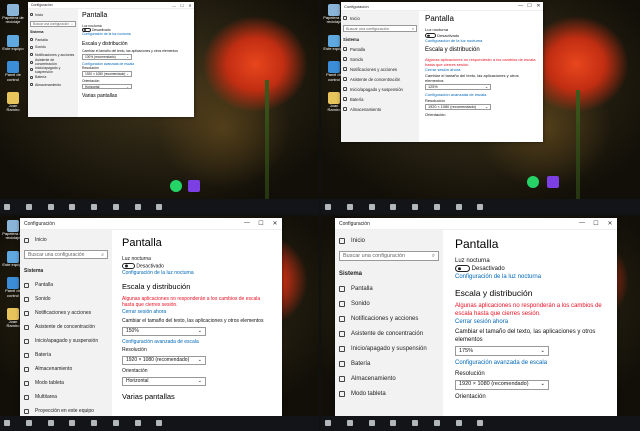 This screenshot has height=431, width=640. Describe the element at coordinates (13, 42) in the screenshot. I see `desktop-icon-this-pc: Este equipo` at that location.